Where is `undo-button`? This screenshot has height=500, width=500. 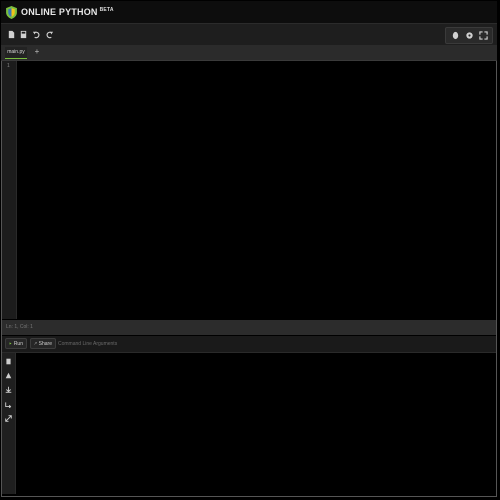 undo-button is located at coordinates (36, 34).